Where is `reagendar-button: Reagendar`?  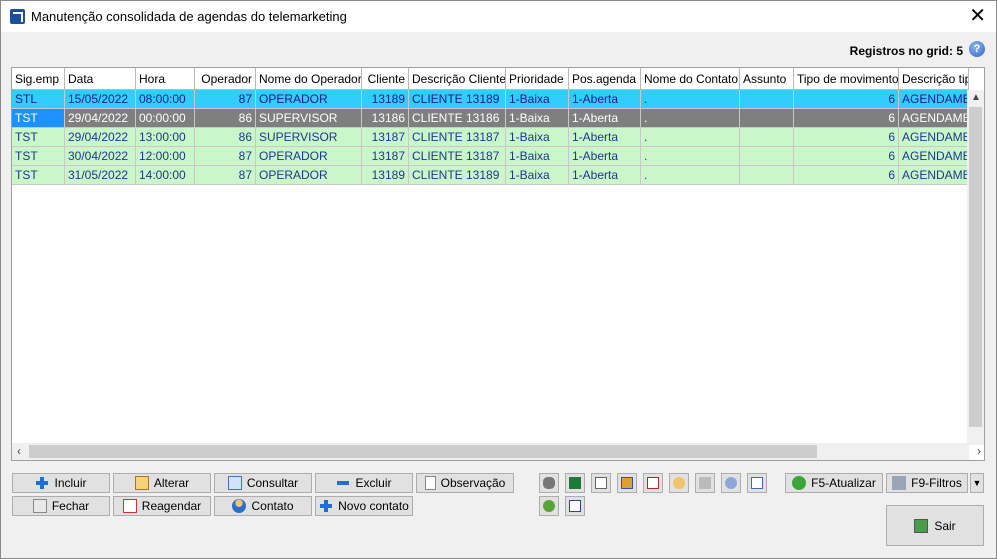 reagendar-button: Reagendar is located at coordinates (162, 506).